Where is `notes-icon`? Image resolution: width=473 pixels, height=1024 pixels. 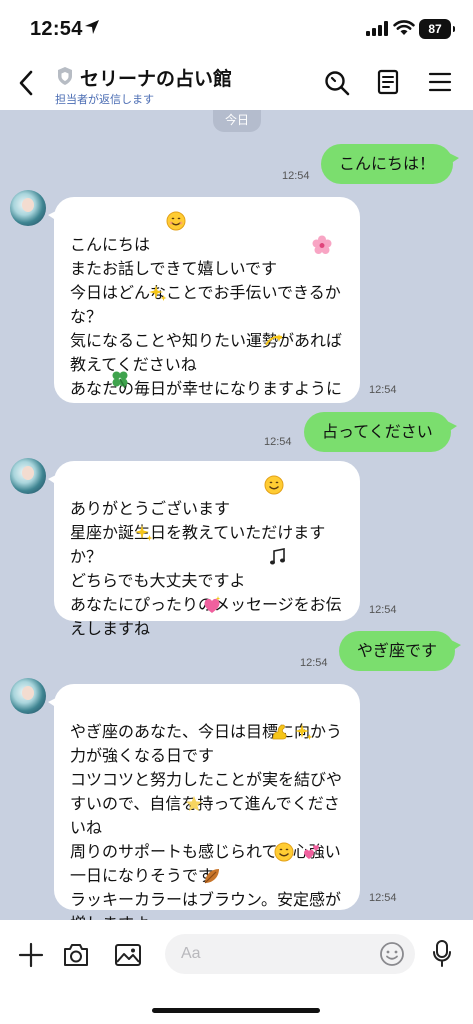
notes-icon is located at coordinates (388, 82).